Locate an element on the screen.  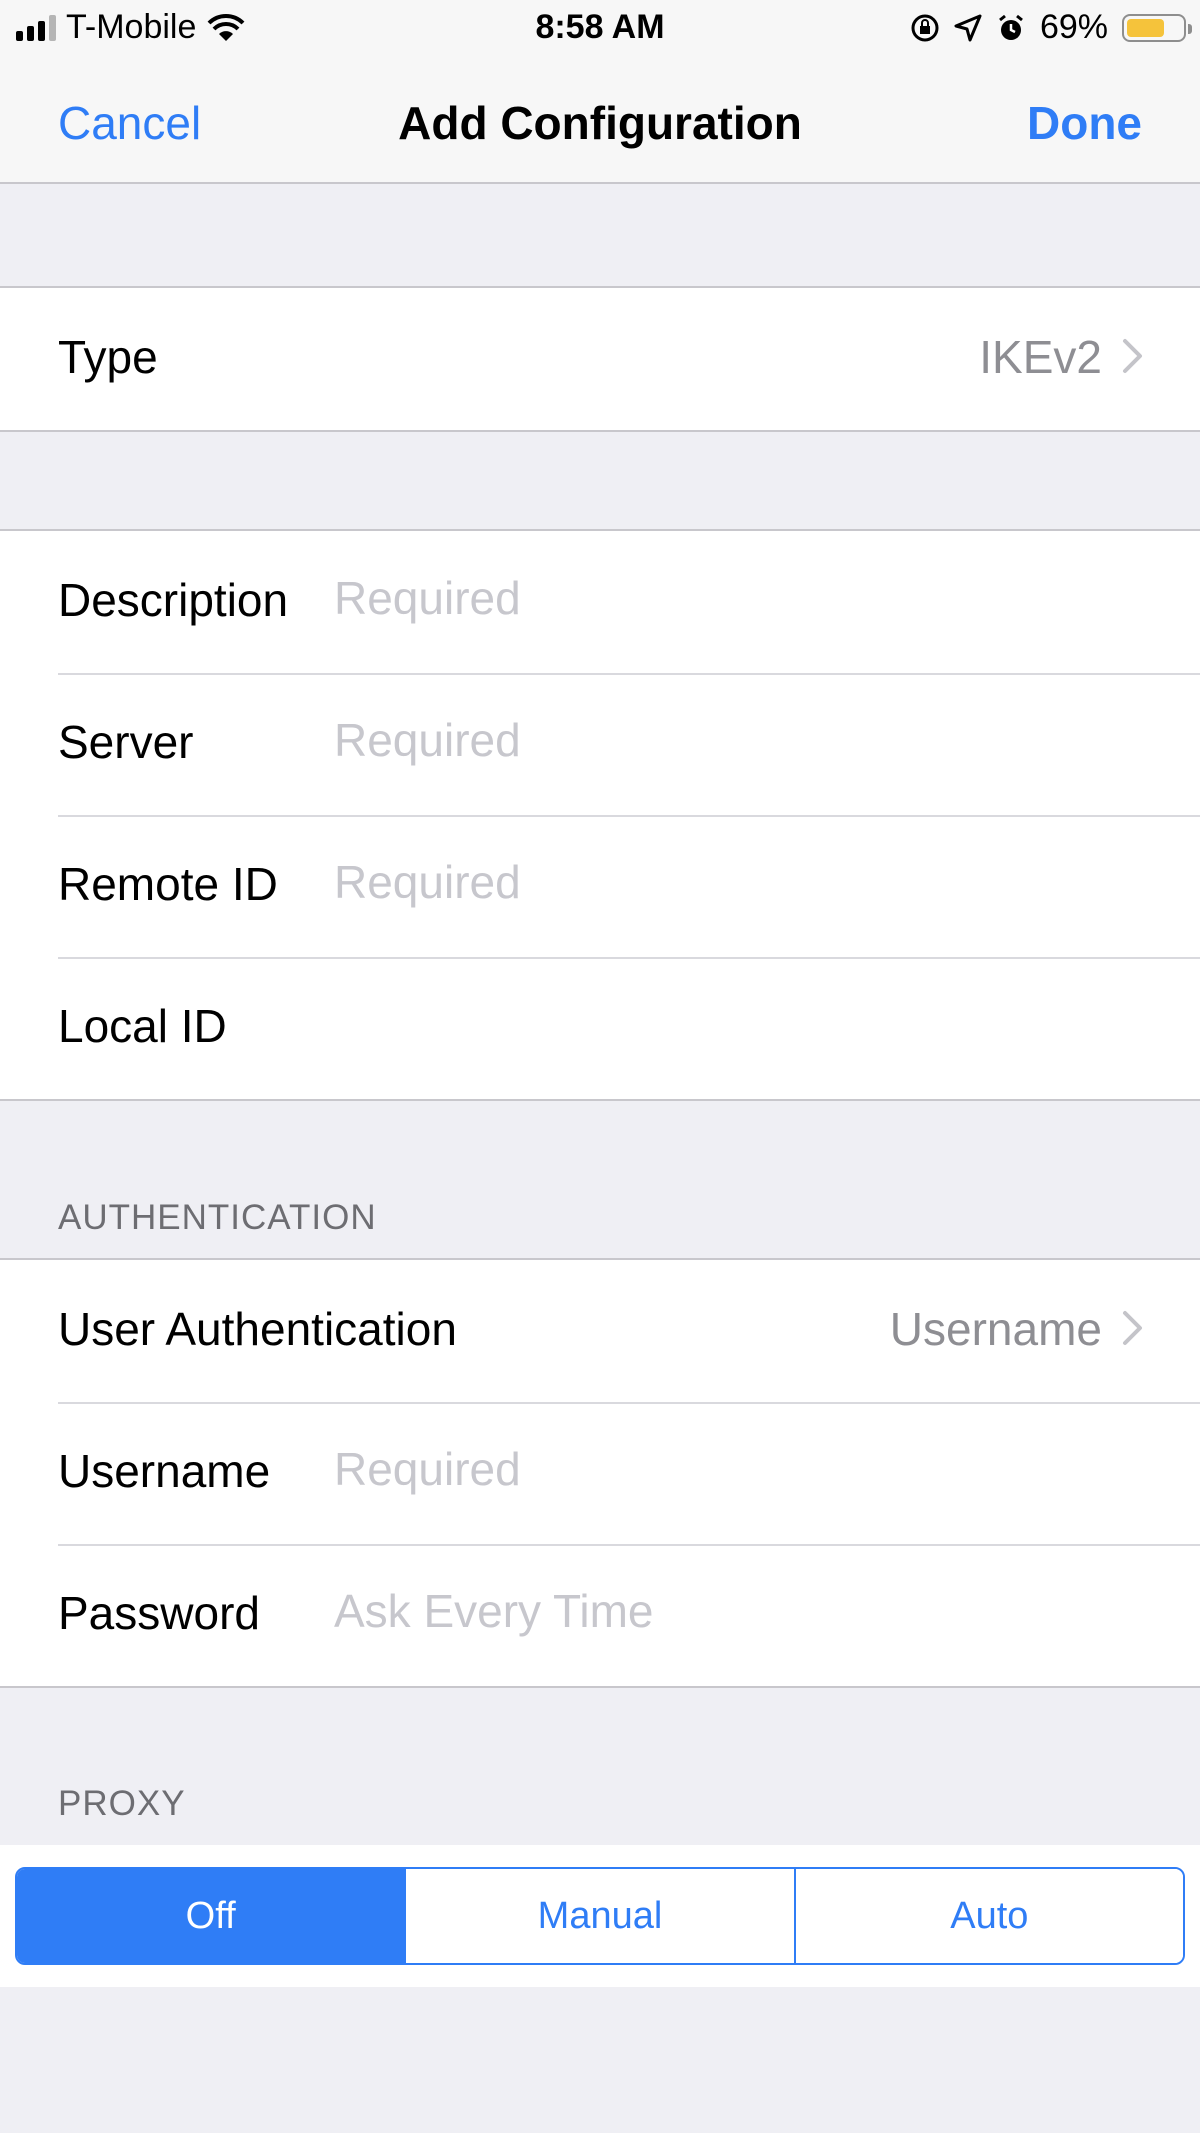
remote-id-row: Remote ID is located at coordinates (600, 886).